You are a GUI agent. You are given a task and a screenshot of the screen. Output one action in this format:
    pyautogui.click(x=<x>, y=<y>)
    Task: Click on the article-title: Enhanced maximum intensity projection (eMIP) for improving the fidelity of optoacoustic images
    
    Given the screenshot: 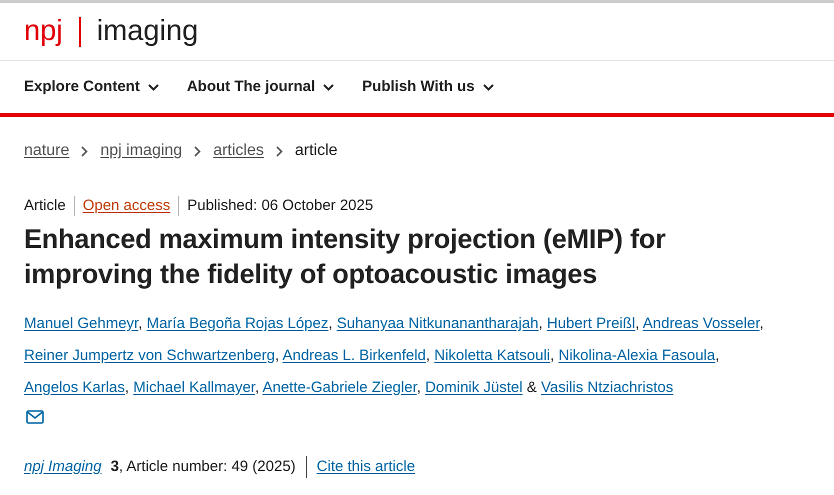 What is the action you would take?
    pyautogui.click(x=345, y=256)
    